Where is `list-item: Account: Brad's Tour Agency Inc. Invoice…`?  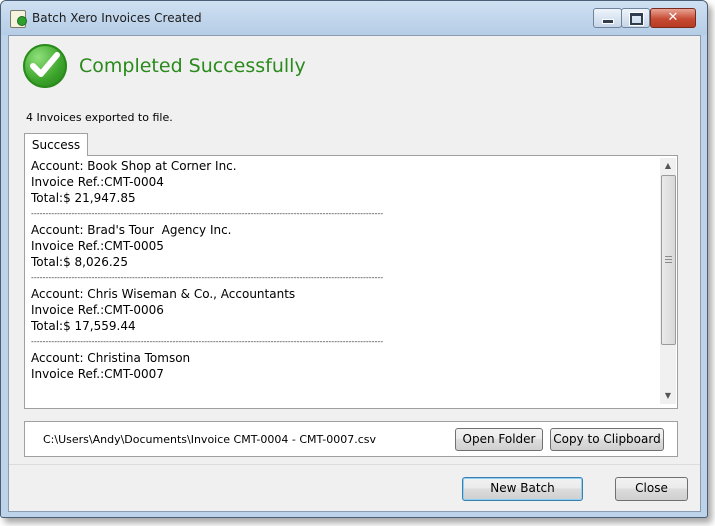 list-item: Account: Brad's Tour Agency Inc. Invoice… is located at coordinates (343, 254).